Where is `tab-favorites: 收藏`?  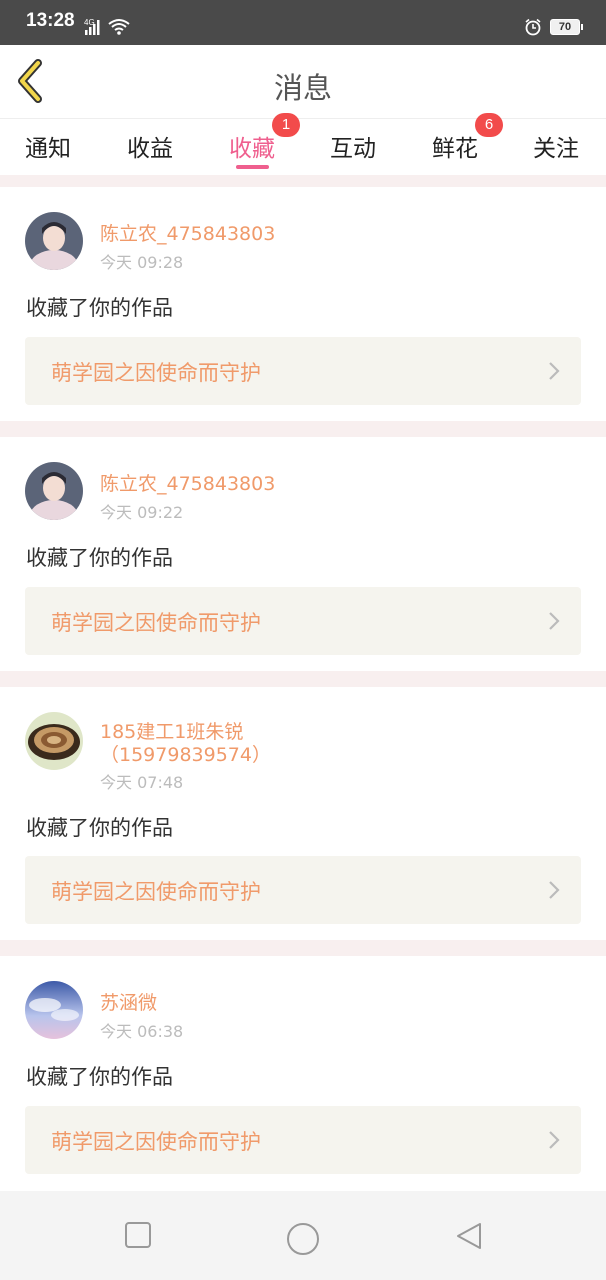
tab-favorites: 收藏 is located at coordinates (252, 146).